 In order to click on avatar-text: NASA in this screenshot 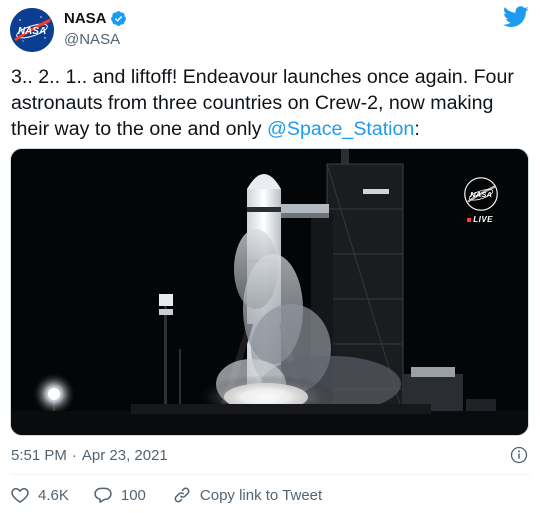, I will do `click(32, 31)`.